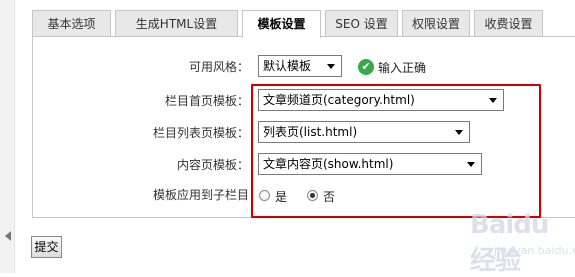 The height and width of the screenshot is (277, 575). Describe the element at coordinates (402, 68) in the screenshot. I see `style-status-text: 输入正确` at that location.